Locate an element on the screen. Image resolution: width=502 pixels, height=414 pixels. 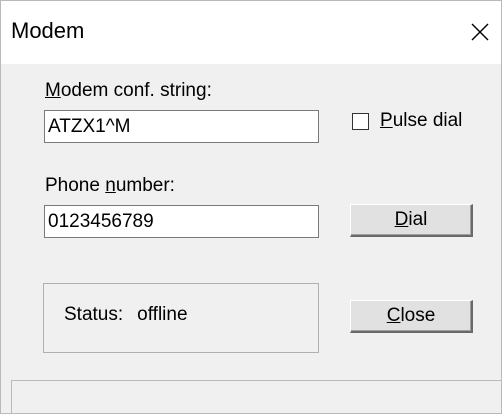
phone-number-label-accelerator: n is located at coordinates (110, 185).